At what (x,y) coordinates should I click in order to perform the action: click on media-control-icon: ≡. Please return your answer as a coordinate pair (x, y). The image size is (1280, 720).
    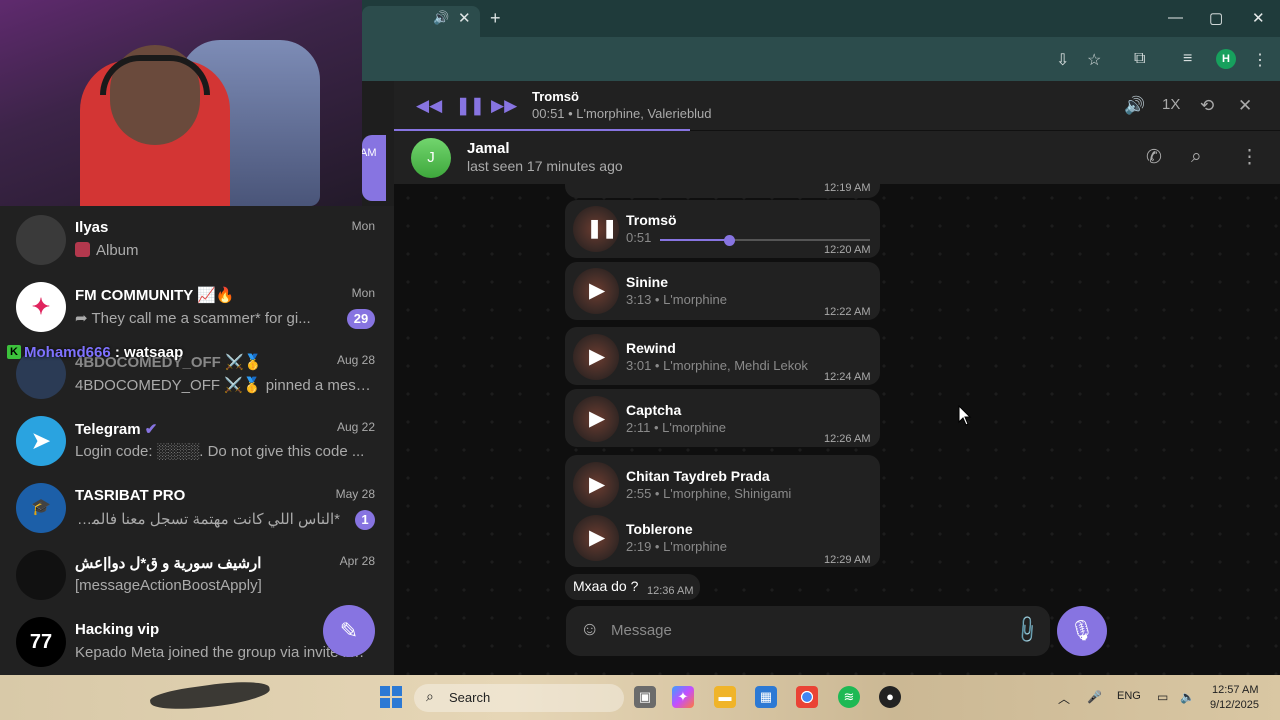
    Looking at the image, I should click on (1187, 59).